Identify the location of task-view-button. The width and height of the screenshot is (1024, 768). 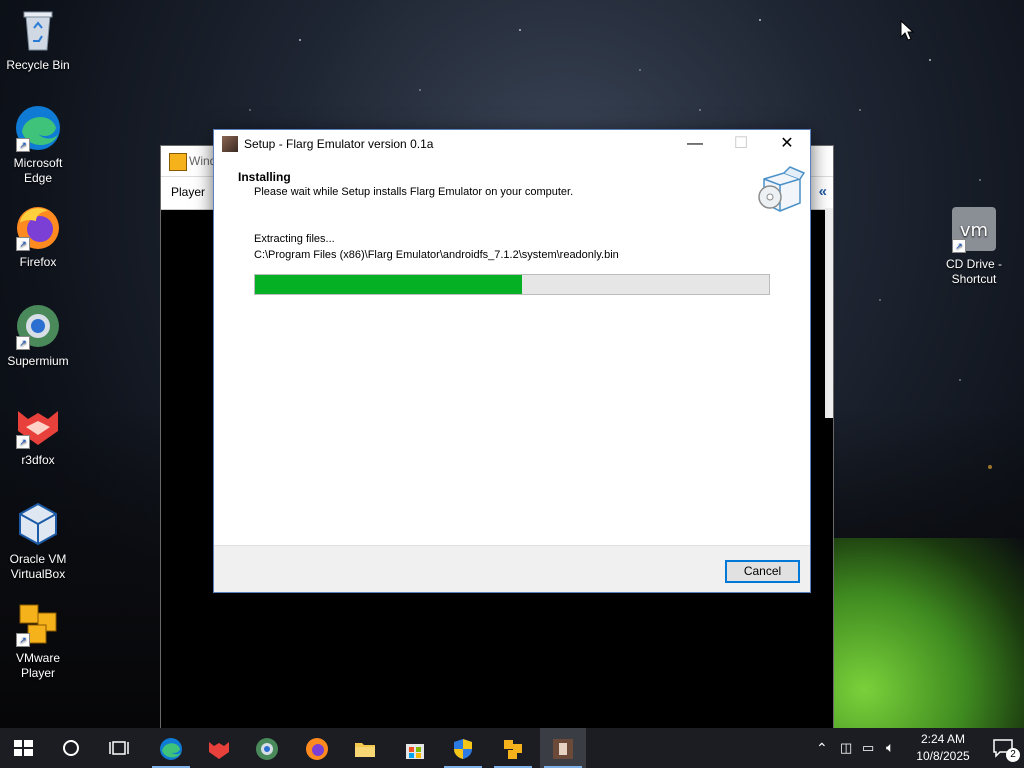
(119, 748).